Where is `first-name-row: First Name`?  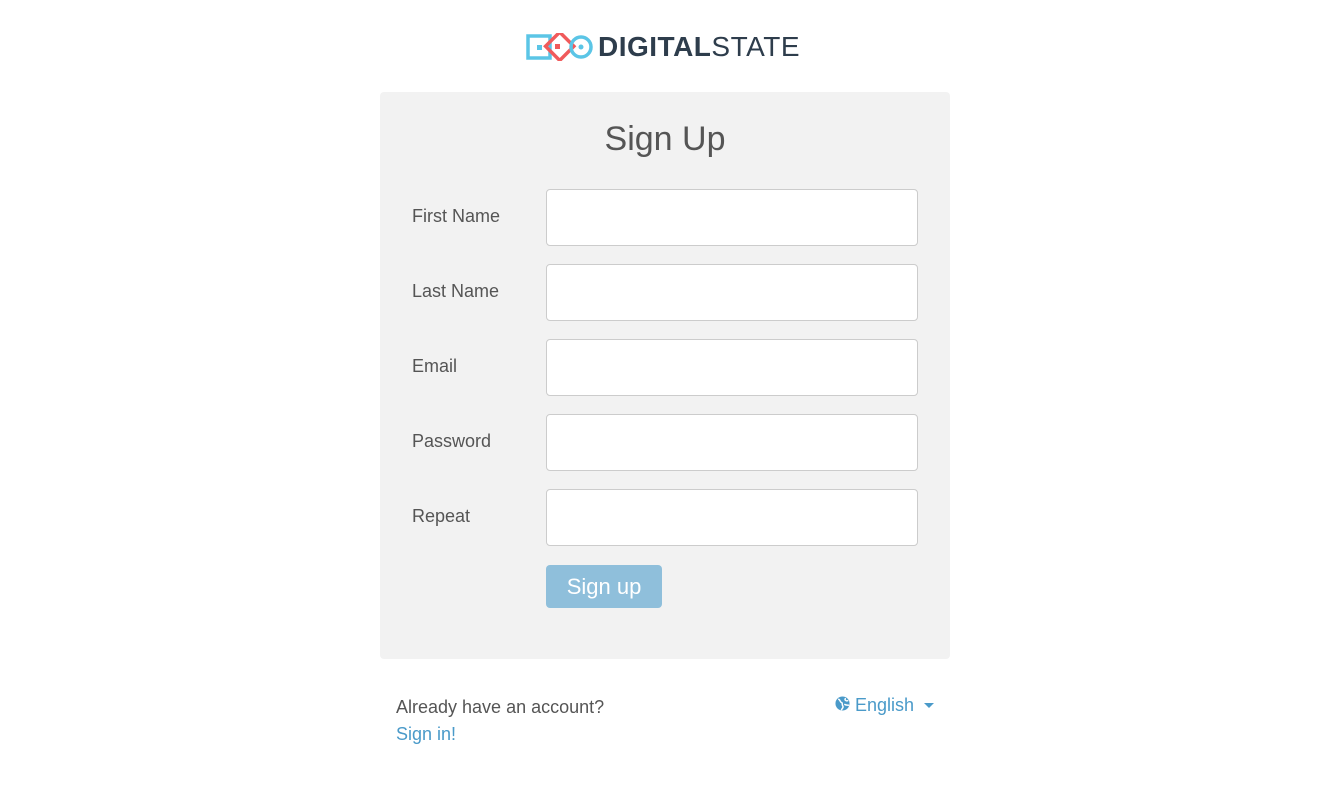
first-name-row: First Name is located at coordinates (665, 217).